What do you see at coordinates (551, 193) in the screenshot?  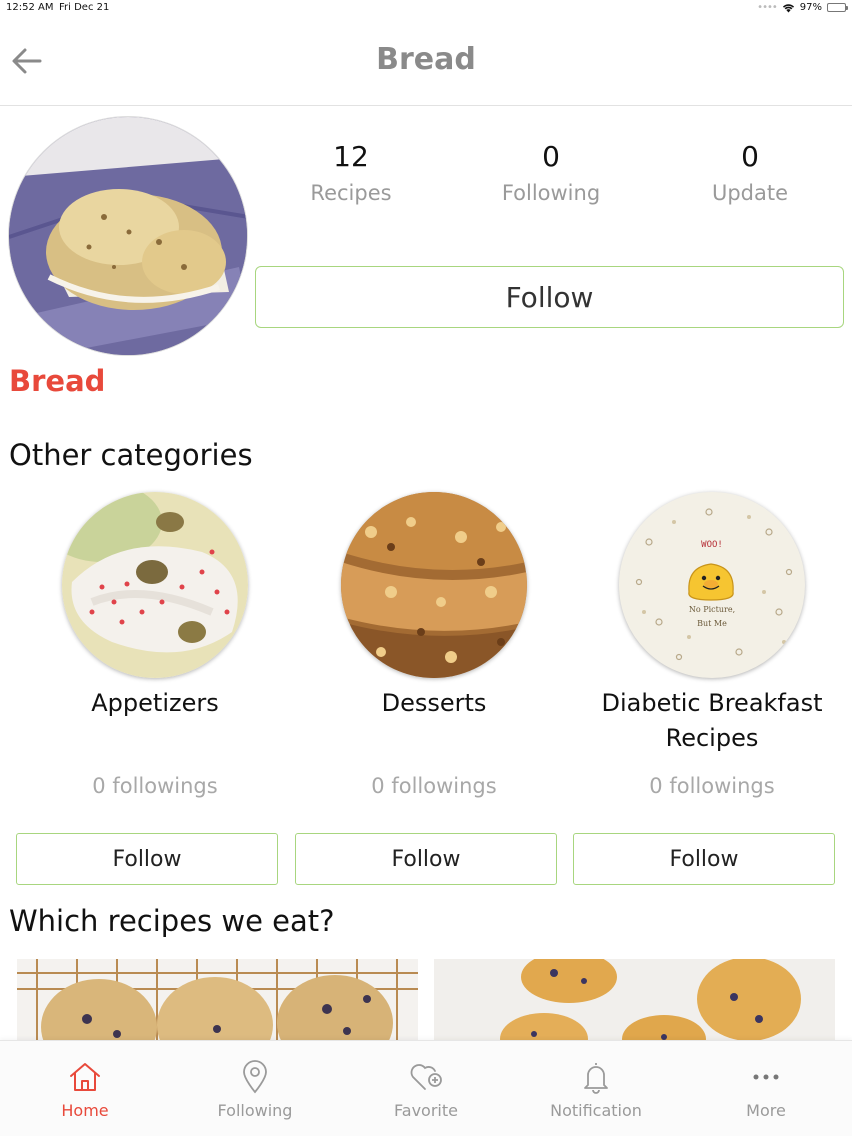 I see `stat-following-label: Following` at bounding box center [551, 193].